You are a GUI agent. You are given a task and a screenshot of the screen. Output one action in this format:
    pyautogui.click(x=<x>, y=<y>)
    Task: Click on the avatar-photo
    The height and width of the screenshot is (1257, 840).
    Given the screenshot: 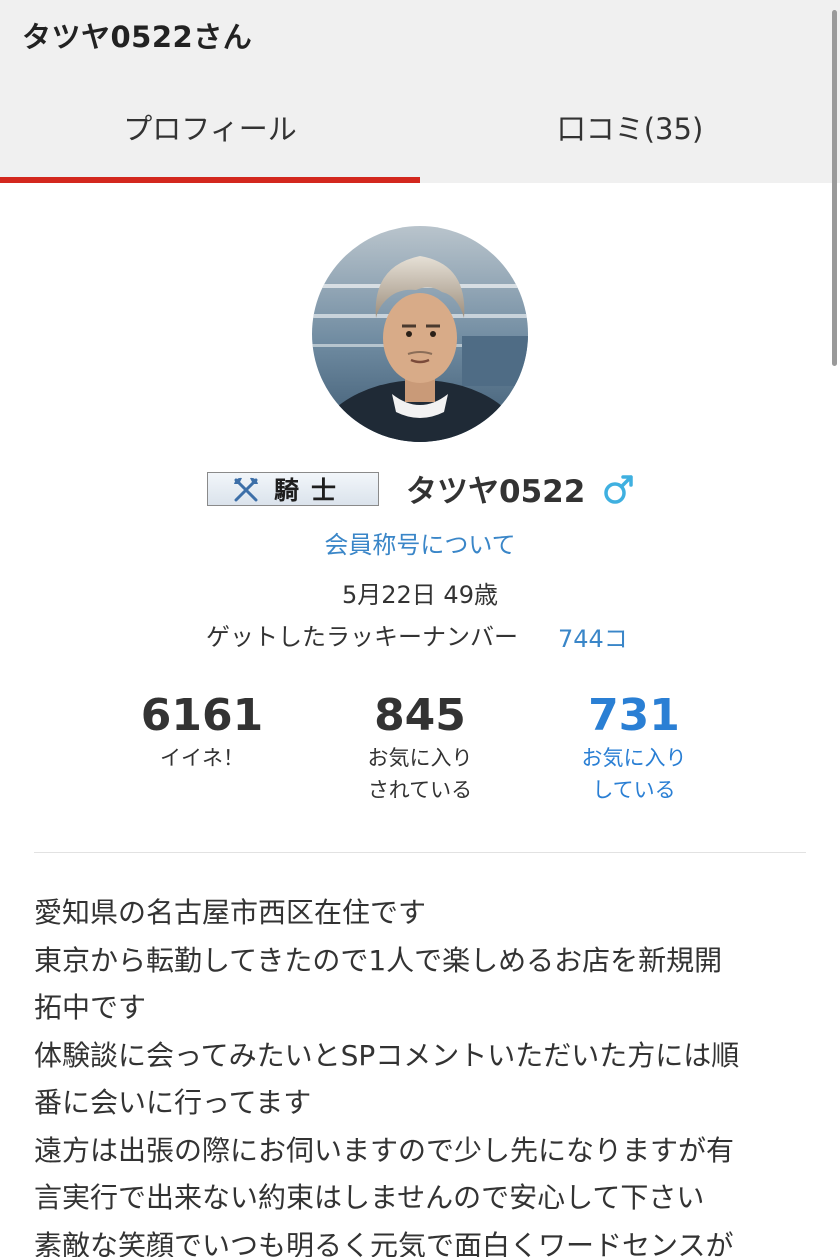 What is the action you would take?
    pyautogui.click(x=420, y=334)
    